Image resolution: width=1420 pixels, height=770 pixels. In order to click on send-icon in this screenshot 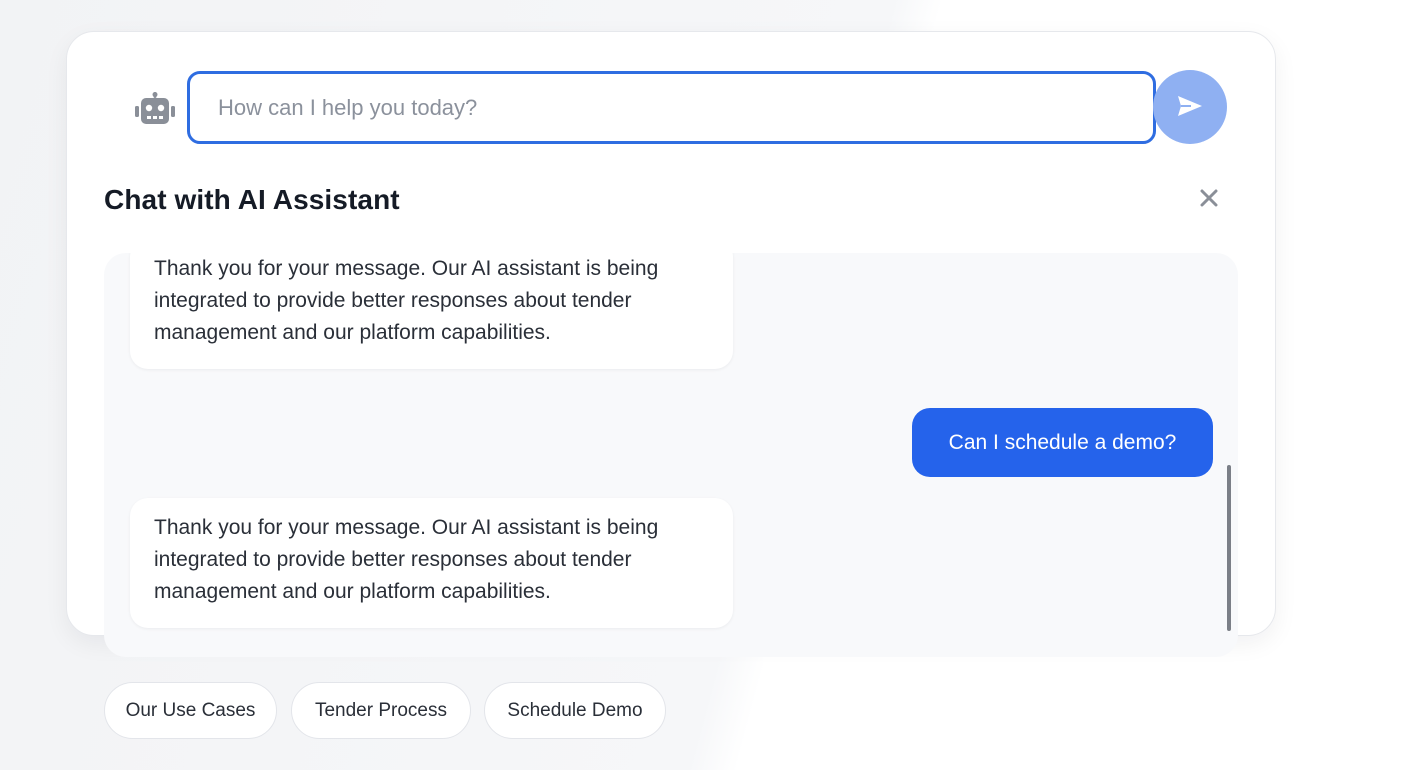, I will do `click(1190, 107)`.